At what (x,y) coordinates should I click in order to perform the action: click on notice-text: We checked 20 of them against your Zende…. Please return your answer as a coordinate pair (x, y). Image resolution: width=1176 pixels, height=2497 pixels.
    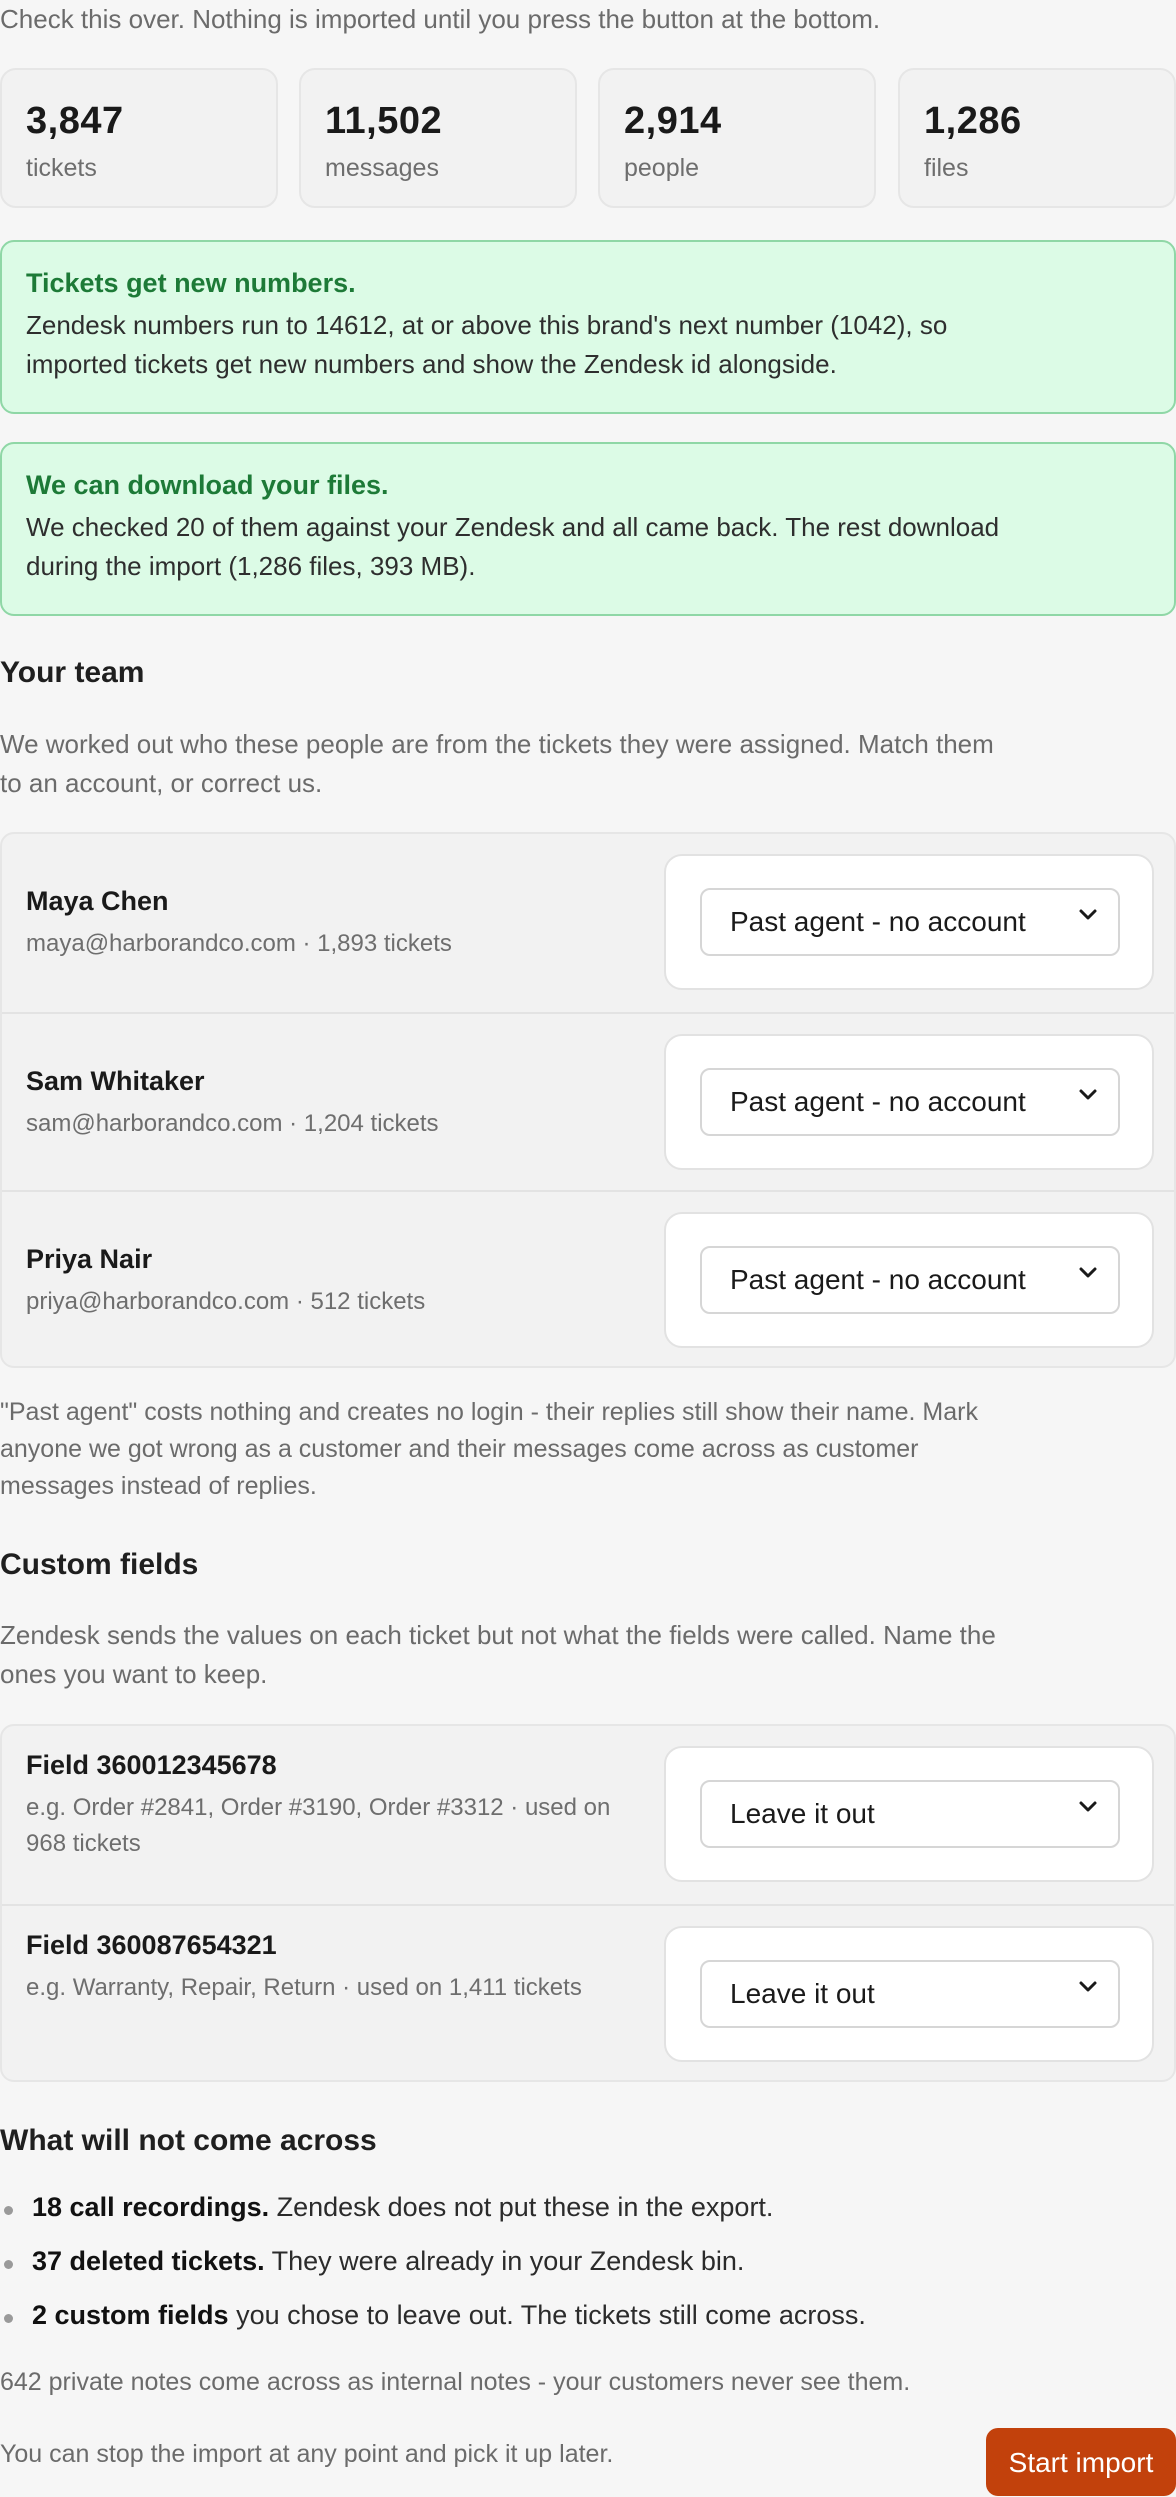
    Looking at the image, I should click on (513, 546).